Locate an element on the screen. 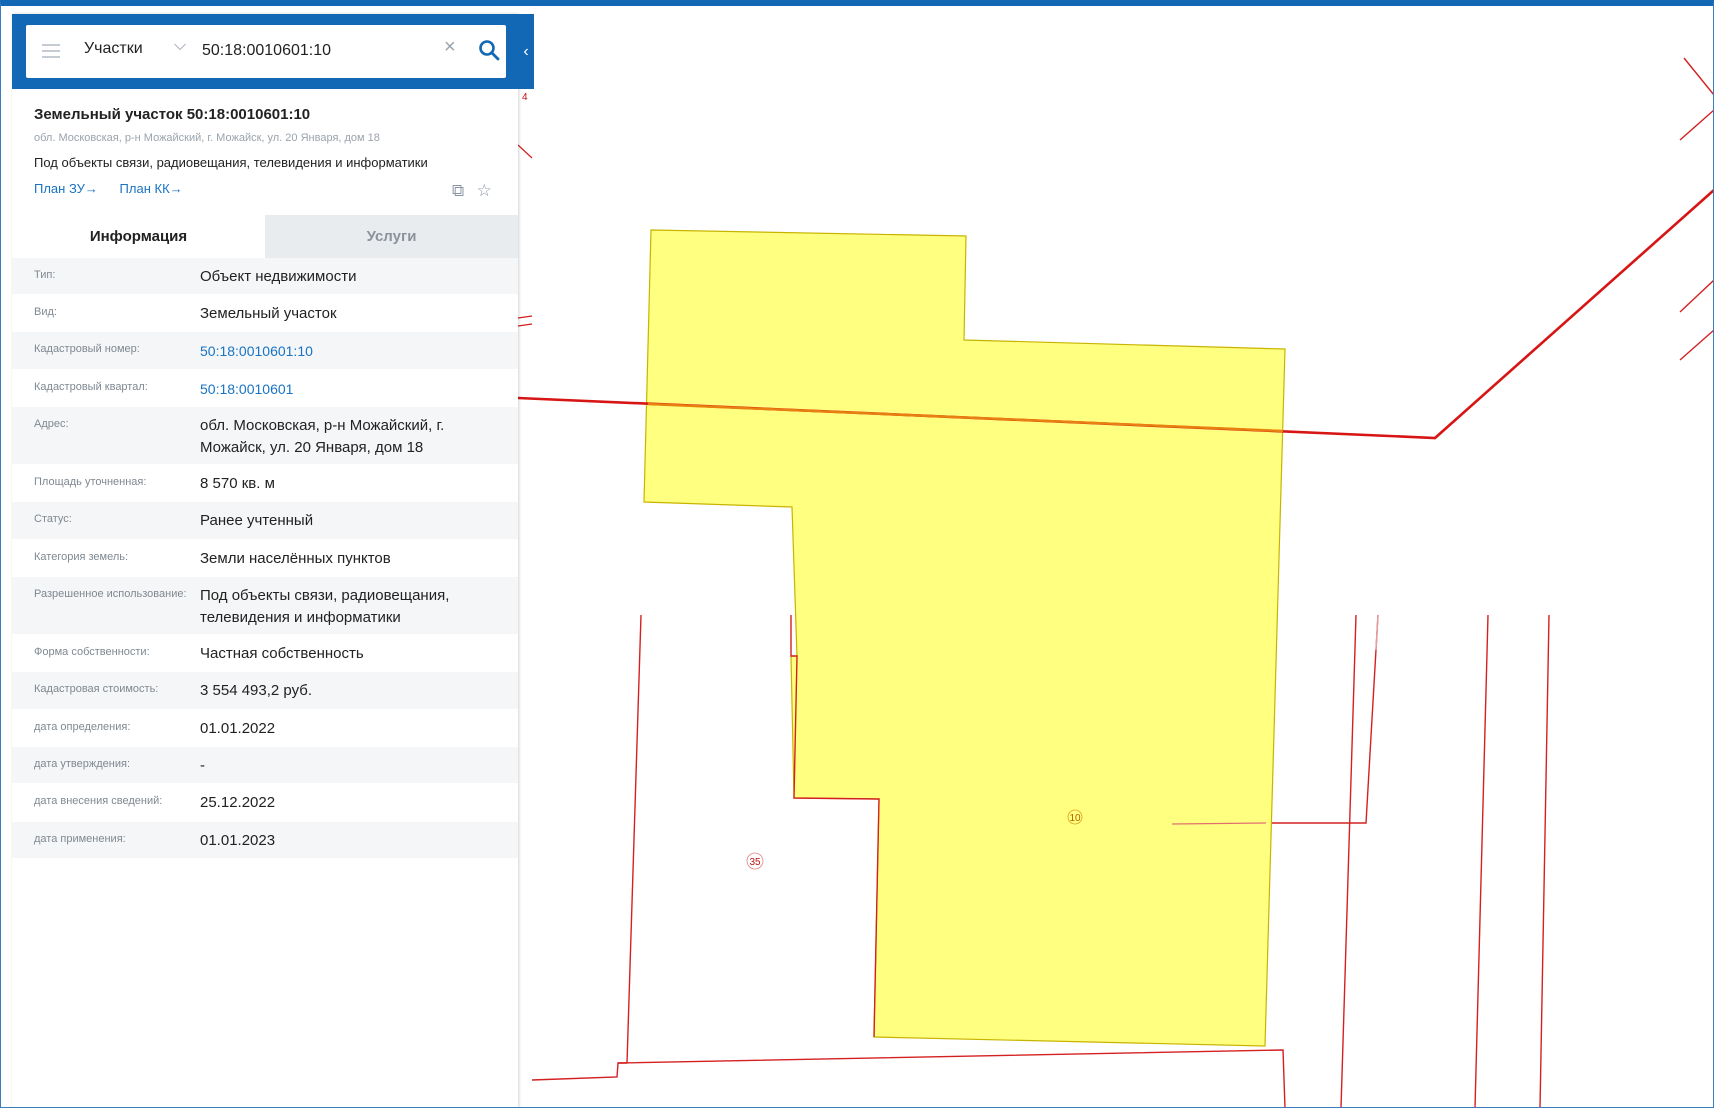 This screenshot has height=1108, width=1714. hamburger-menu-icon is located at coordinates (51, 51).